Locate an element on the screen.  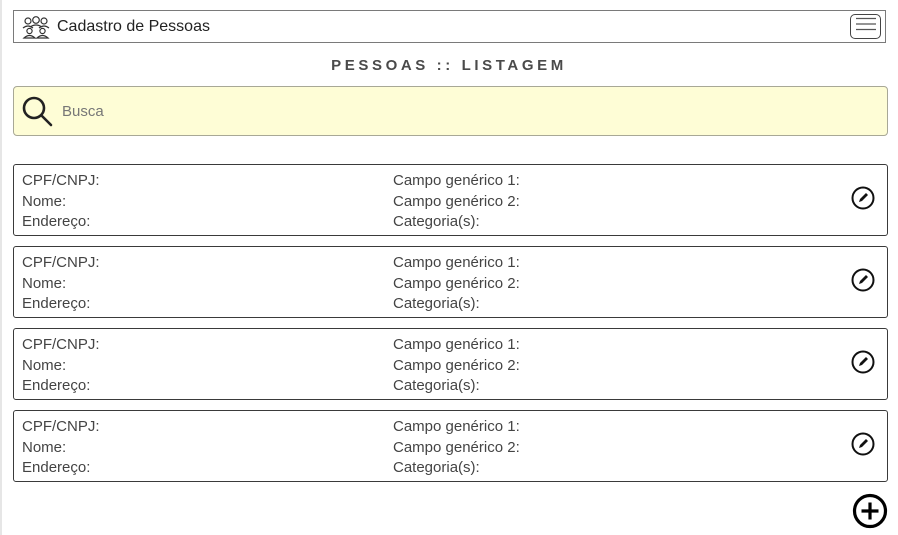
hamburger-menu-button is located at coordinates (865, 26).